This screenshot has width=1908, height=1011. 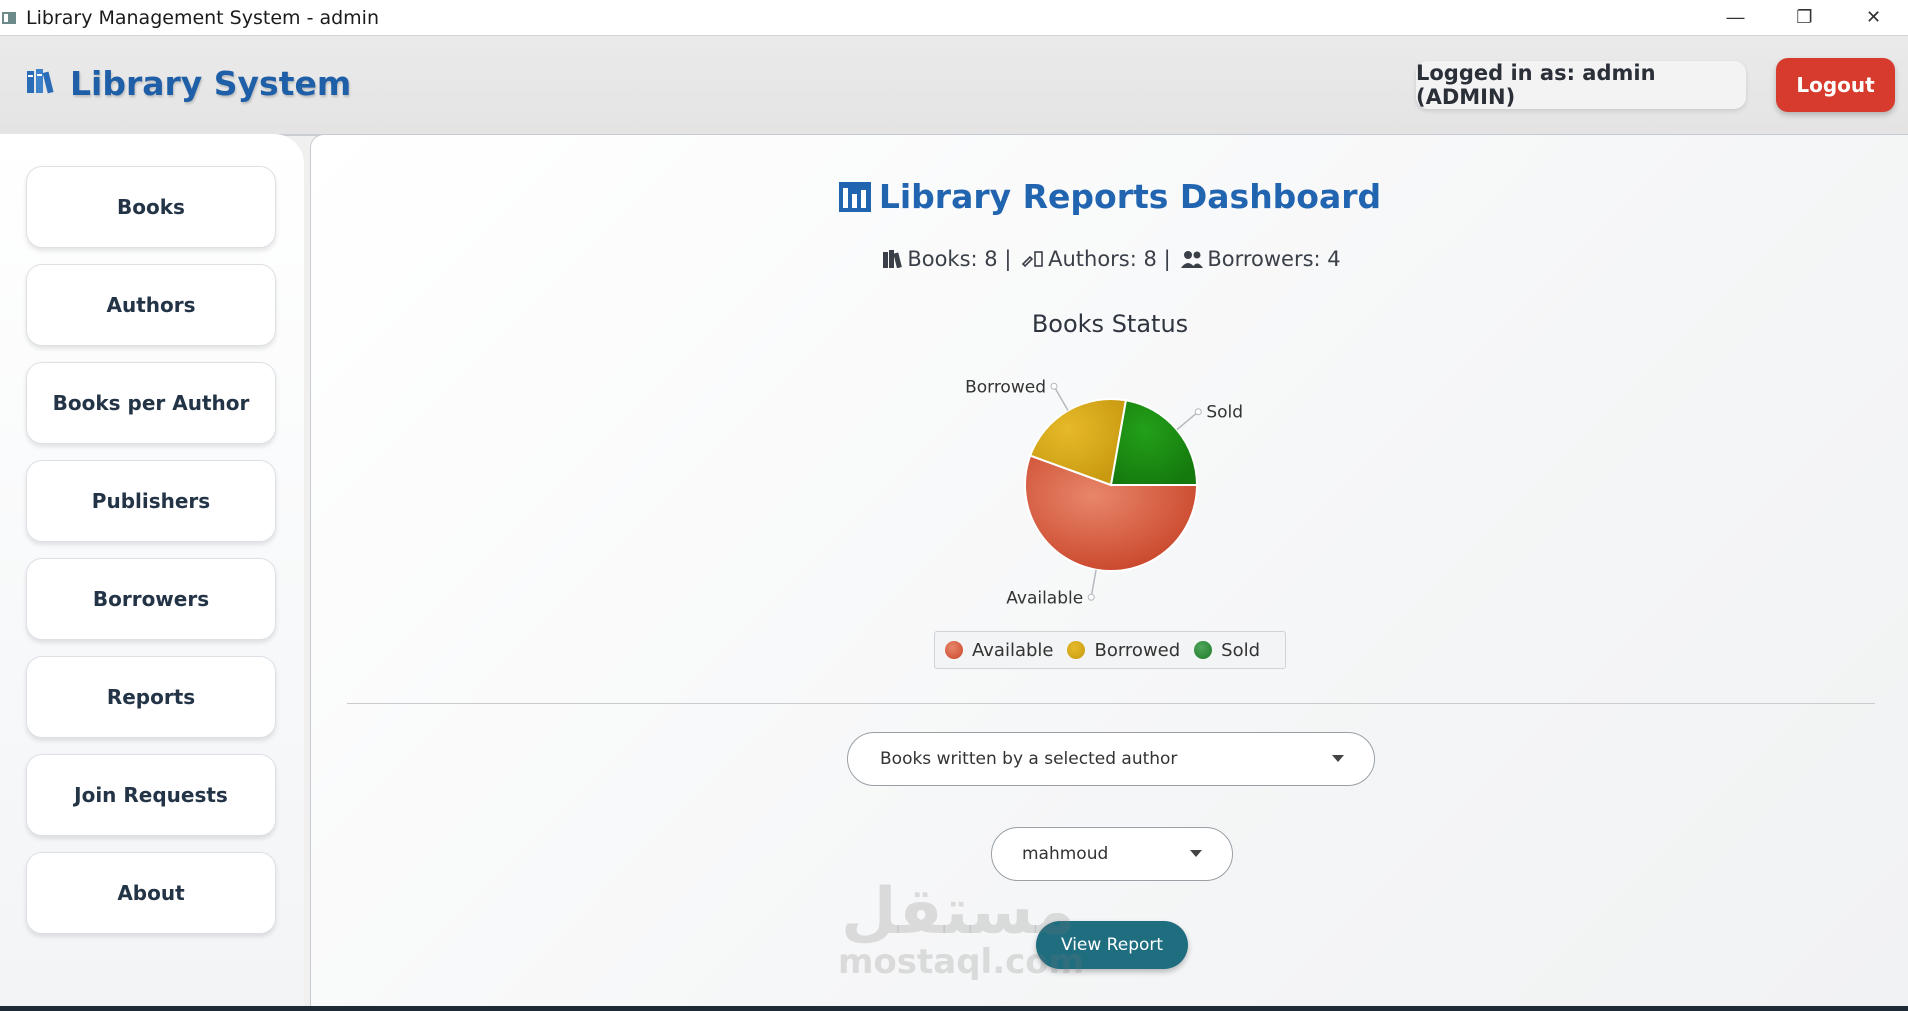 I want to click on author-select: mahmoud, so click(x=1112, y=854).